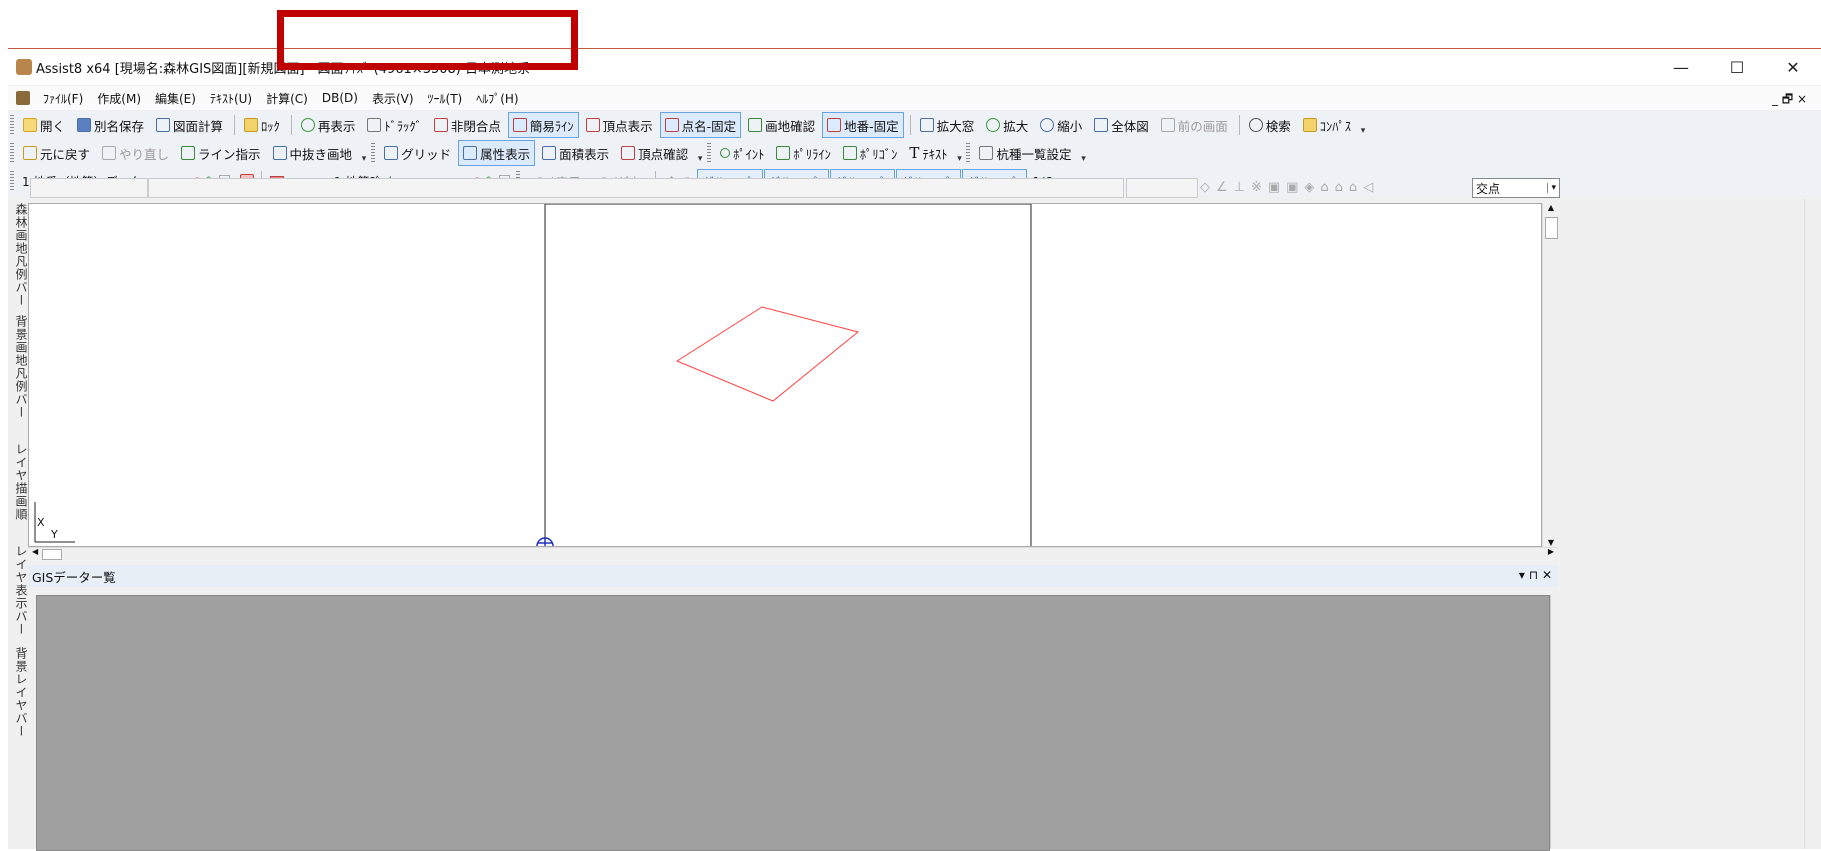 Image resolution: width=1821 pixels, height=851 pixels. I want to click on side-tab-layer-display: レイヤ表示バー, so click(19, 591).